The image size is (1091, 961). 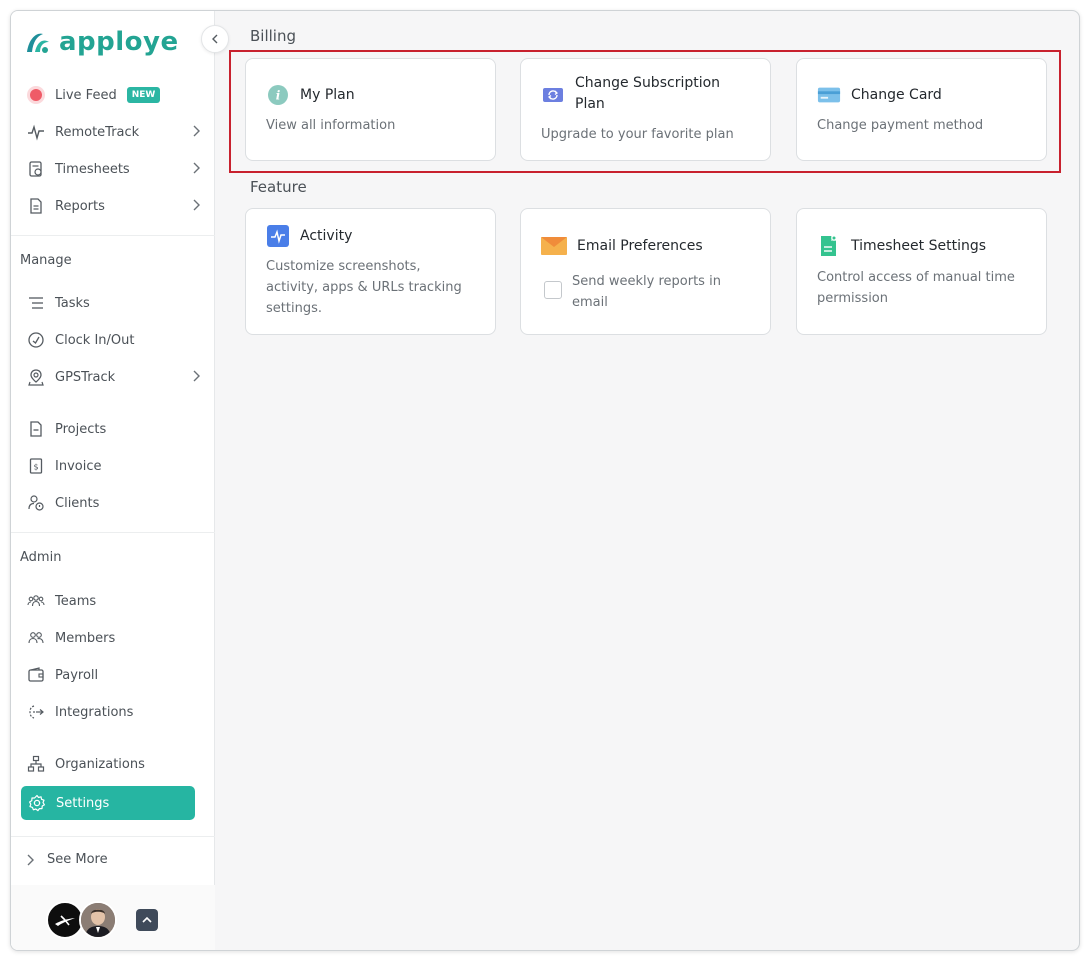 What do you see at coordinates (36, 95) in the screenshot?
I see `live-dot-icon` at bounding box center [36, 95].